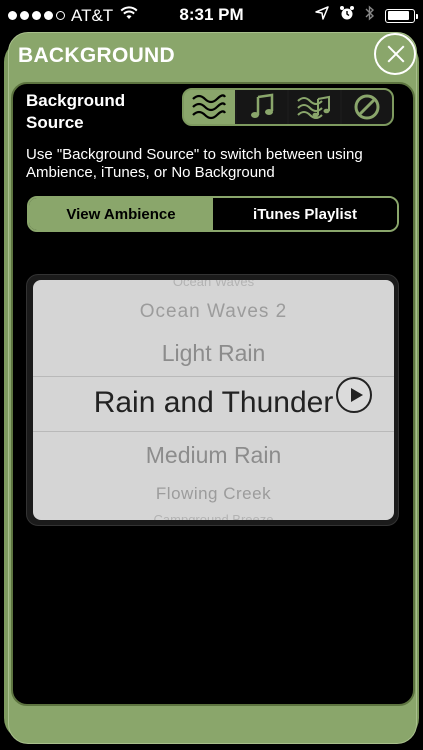  What do you see at coordinates (213, 516) in the screenshot?
I see `picker-item: Campground Breeze` at bounding box center [213, 516].